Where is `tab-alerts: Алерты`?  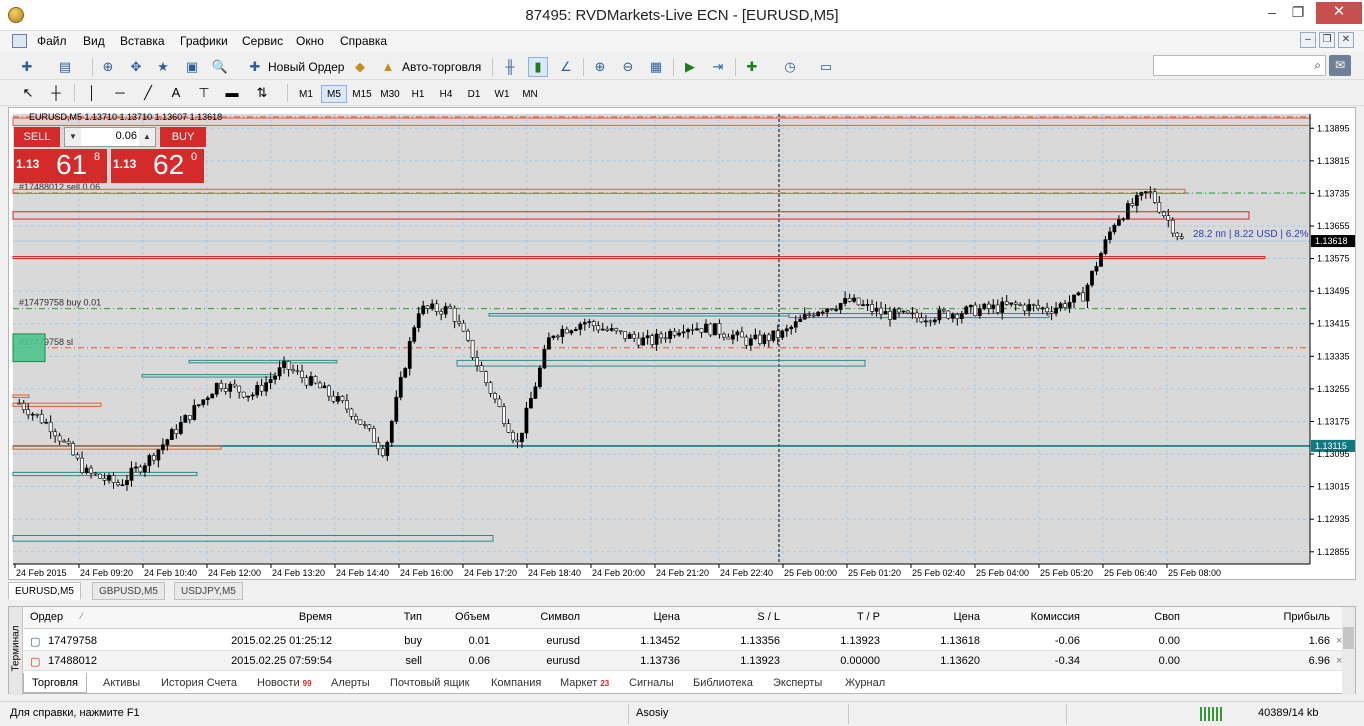
tab-alerts: Алерты is located at coordinates (350, 683).